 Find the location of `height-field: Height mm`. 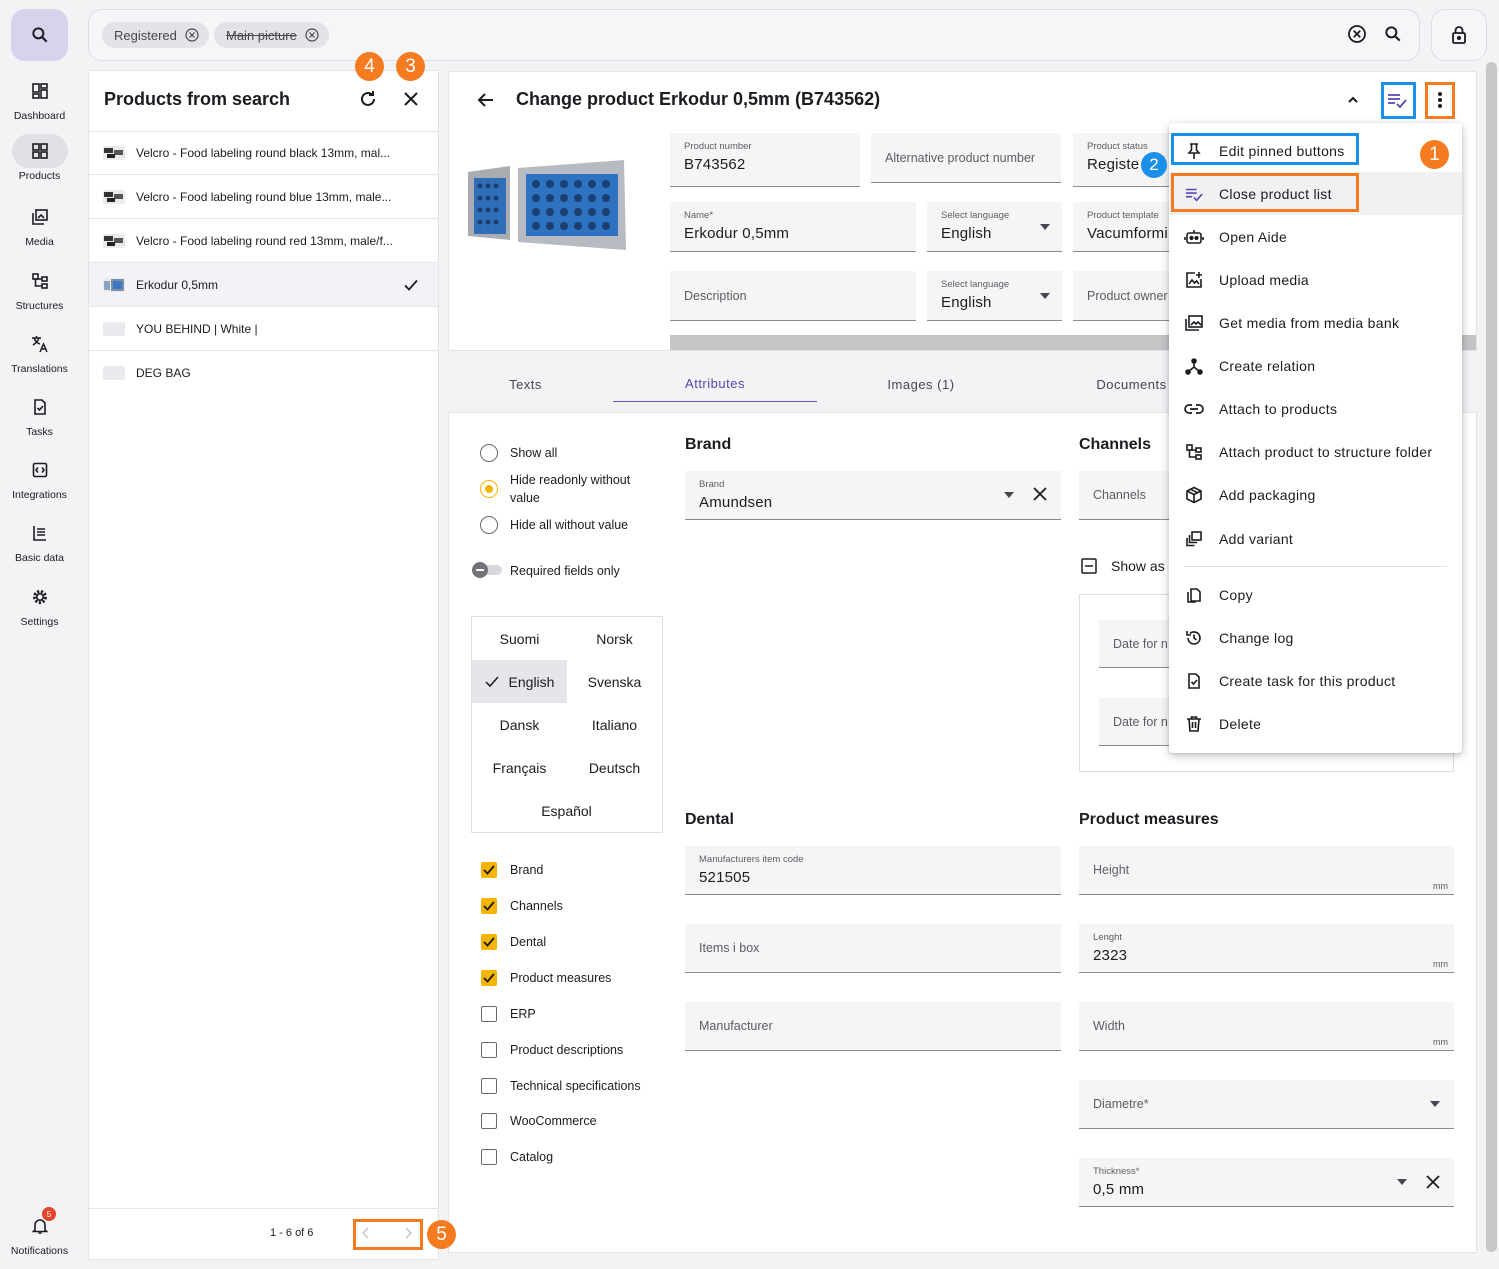

height-field: Height mm is located at coordinates (1266, 870).